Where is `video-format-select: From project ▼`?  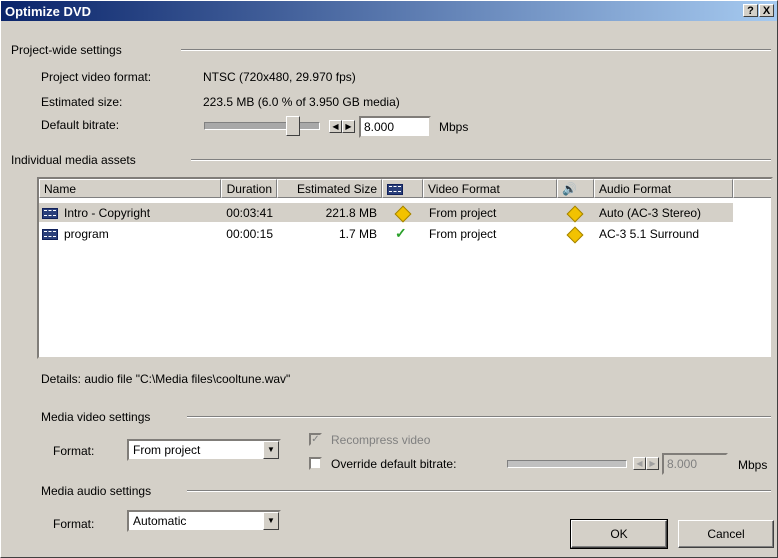
video-format-select: From project ▼ is located at coordinates (204, 450).